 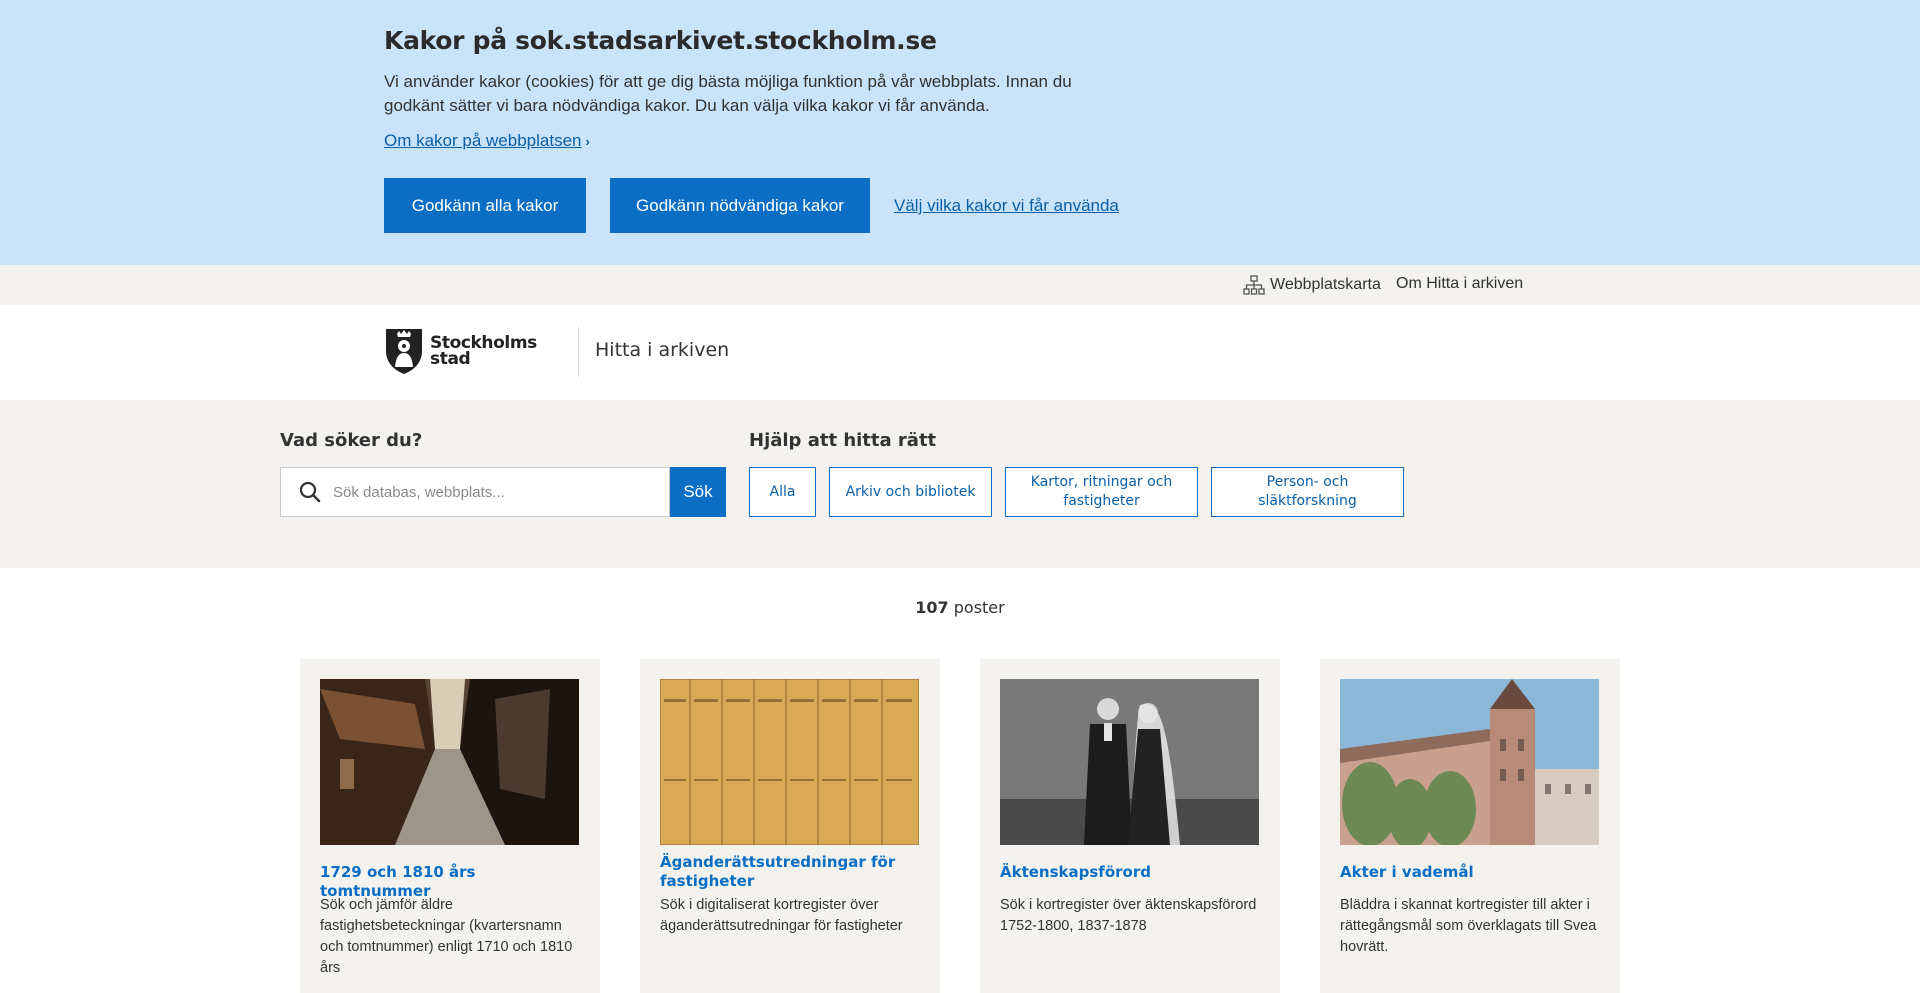 I want to click on filter-maps-drawings-properties-button: Kartor, ritningar och fastigheter, so click(x=1101, y=492).